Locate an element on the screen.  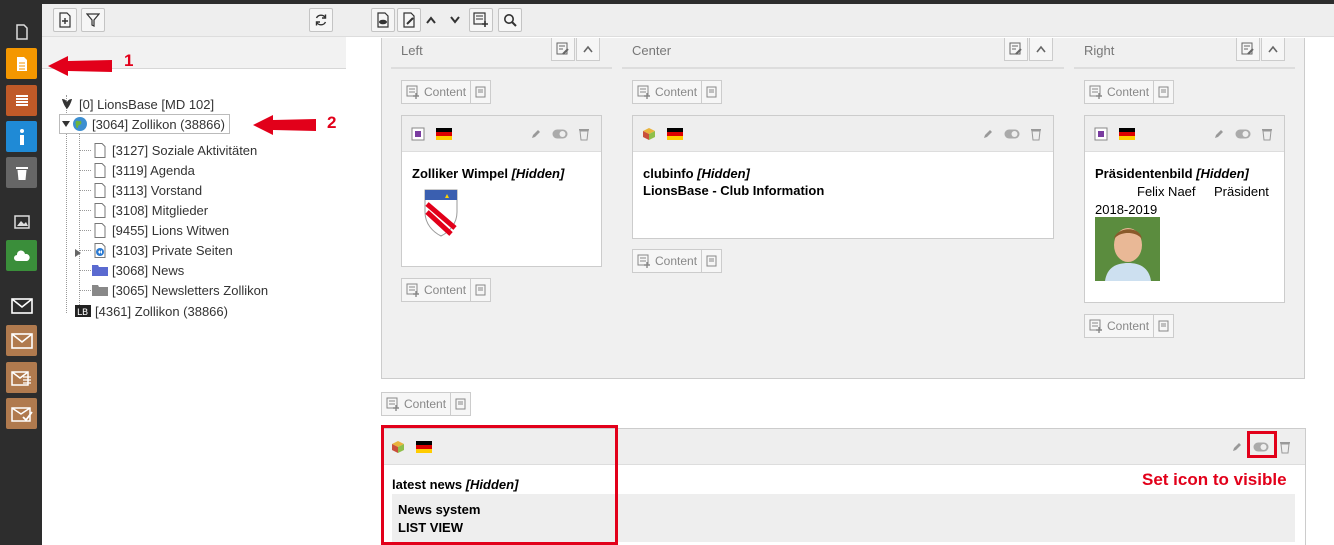
annotation-number-1: 1 is located at coordinates (129, 60).